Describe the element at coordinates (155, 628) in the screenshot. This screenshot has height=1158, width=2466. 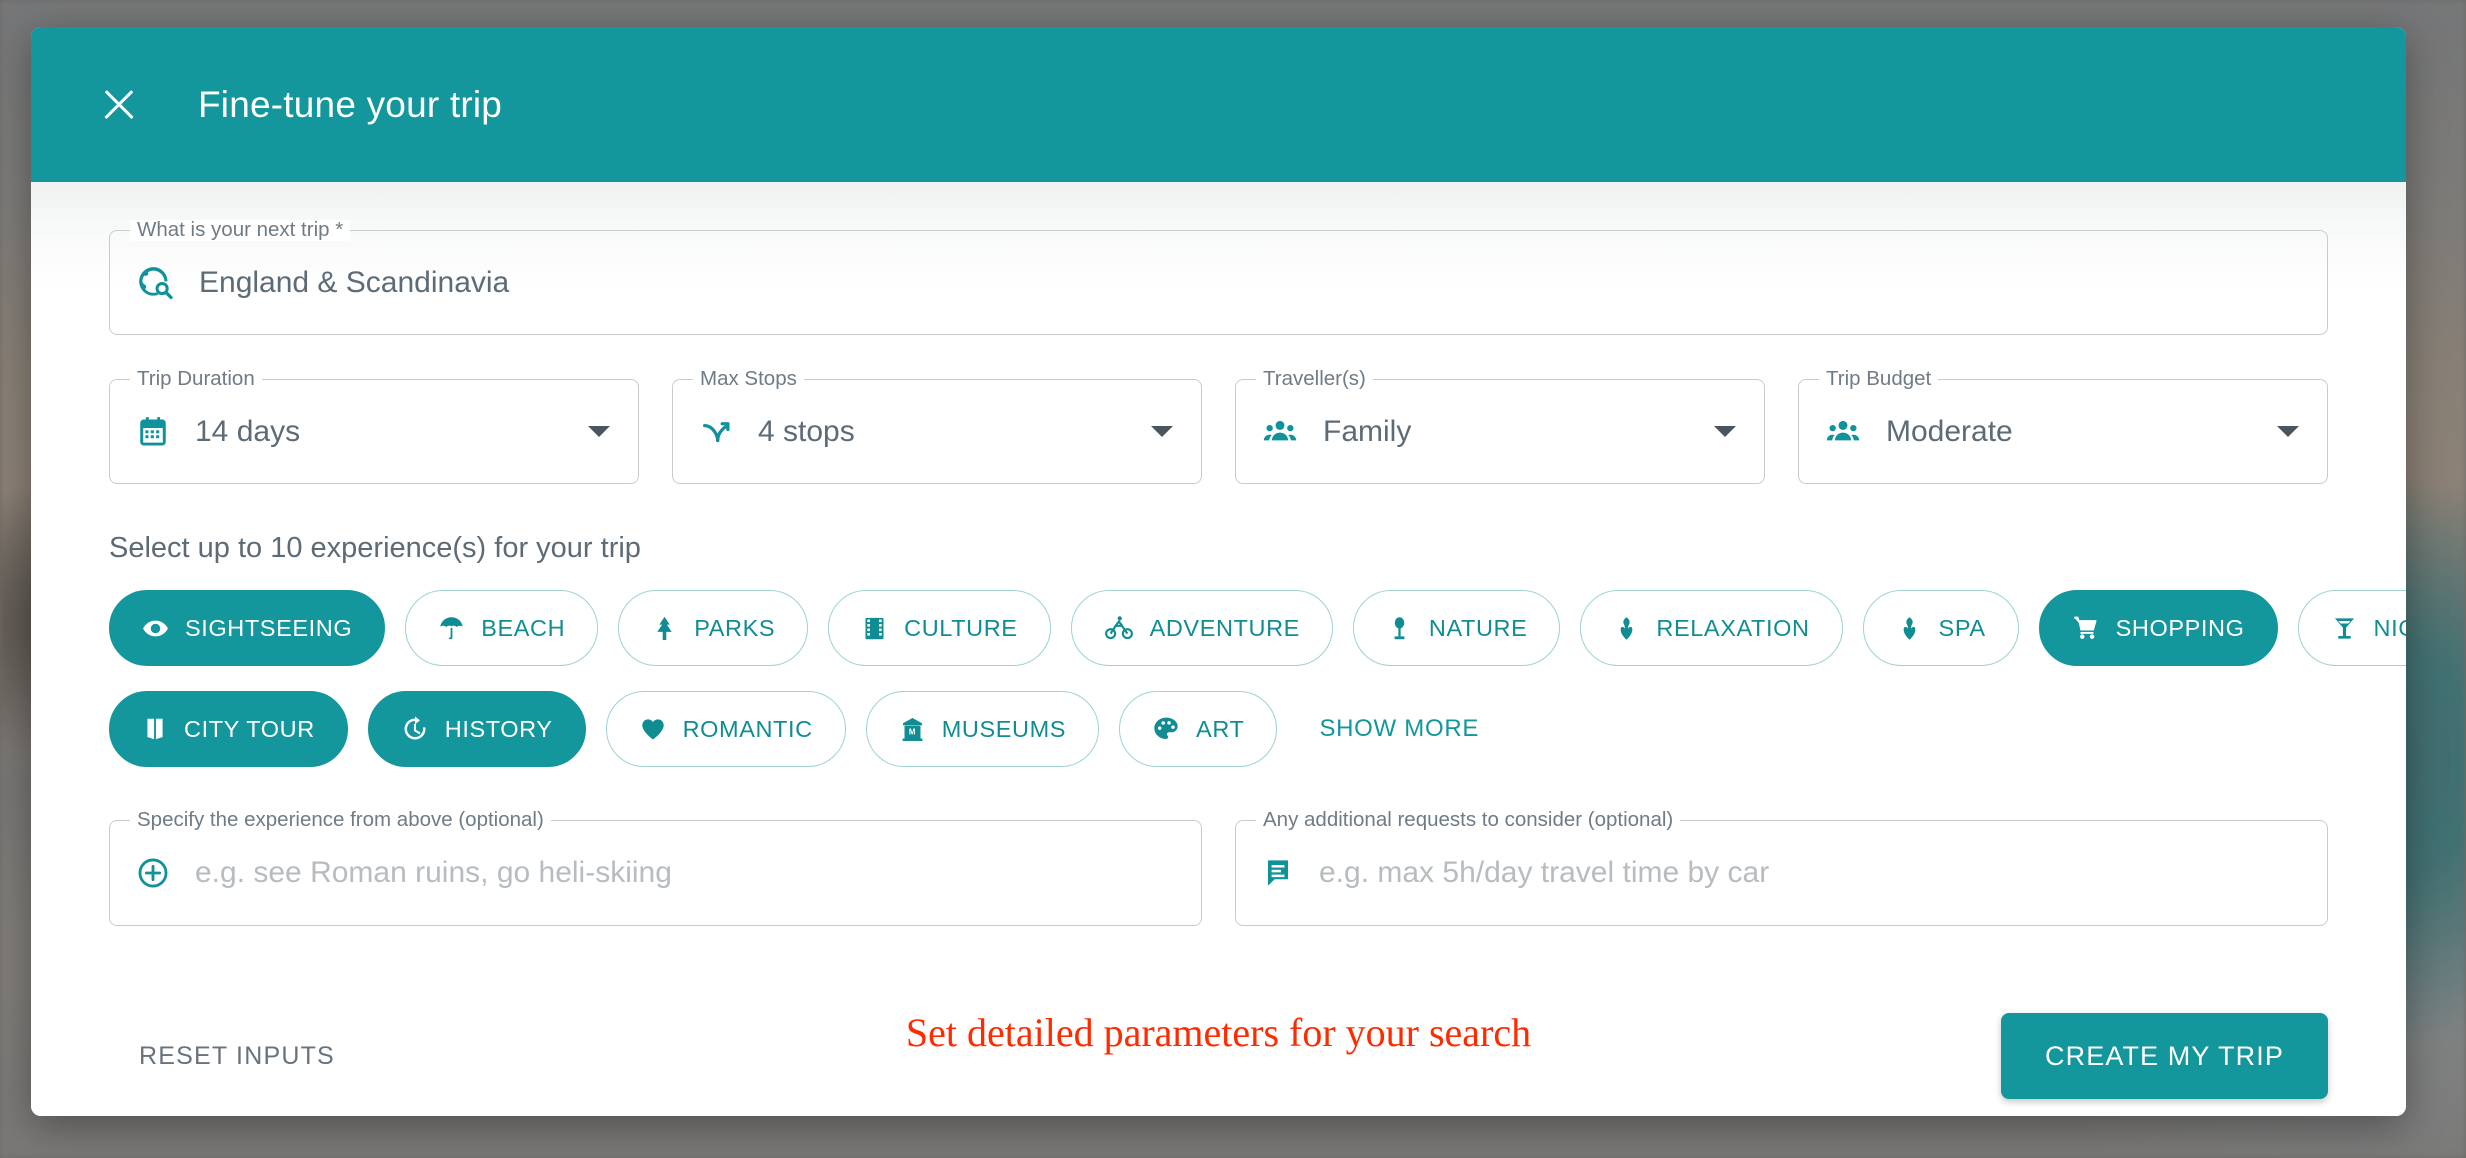
I see `eye-icon` at that location.